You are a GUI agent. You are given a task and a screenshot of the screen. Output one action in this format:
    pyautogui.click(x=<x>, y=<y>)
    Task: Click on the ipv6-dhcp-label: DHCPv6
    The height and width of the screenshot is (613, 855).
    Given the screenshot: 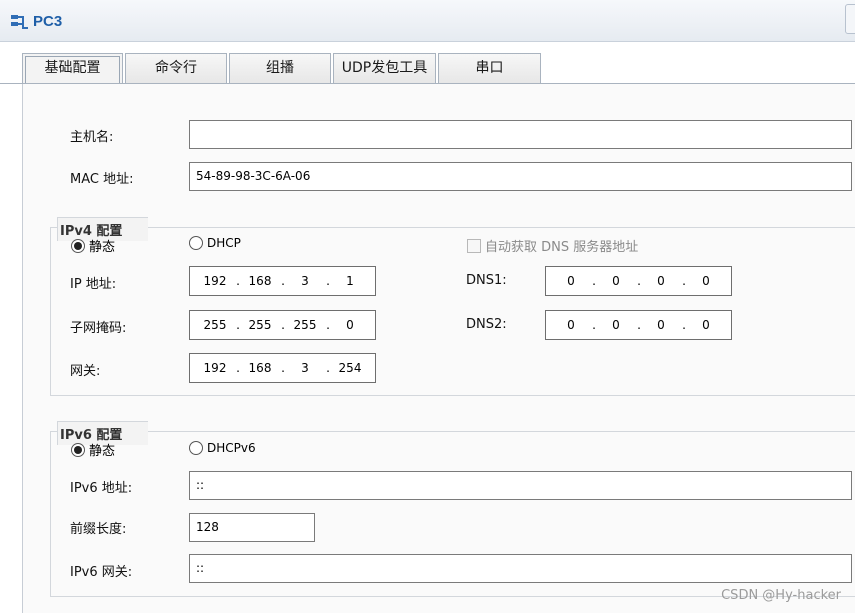 What is the action you would take?
    pyautogui.click(x=231, y=448)
    